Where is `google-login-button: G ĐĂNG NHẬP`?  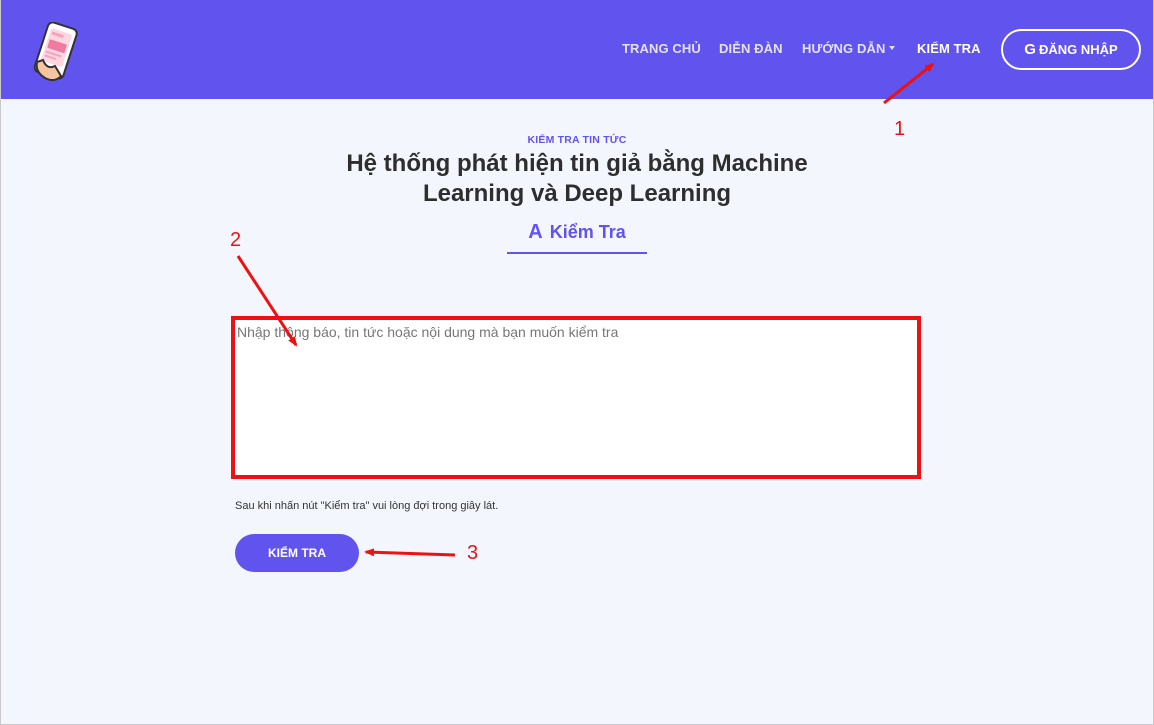 google-login-button: G ĐĂNG NHẬP is located at coordinates (1071, 49).